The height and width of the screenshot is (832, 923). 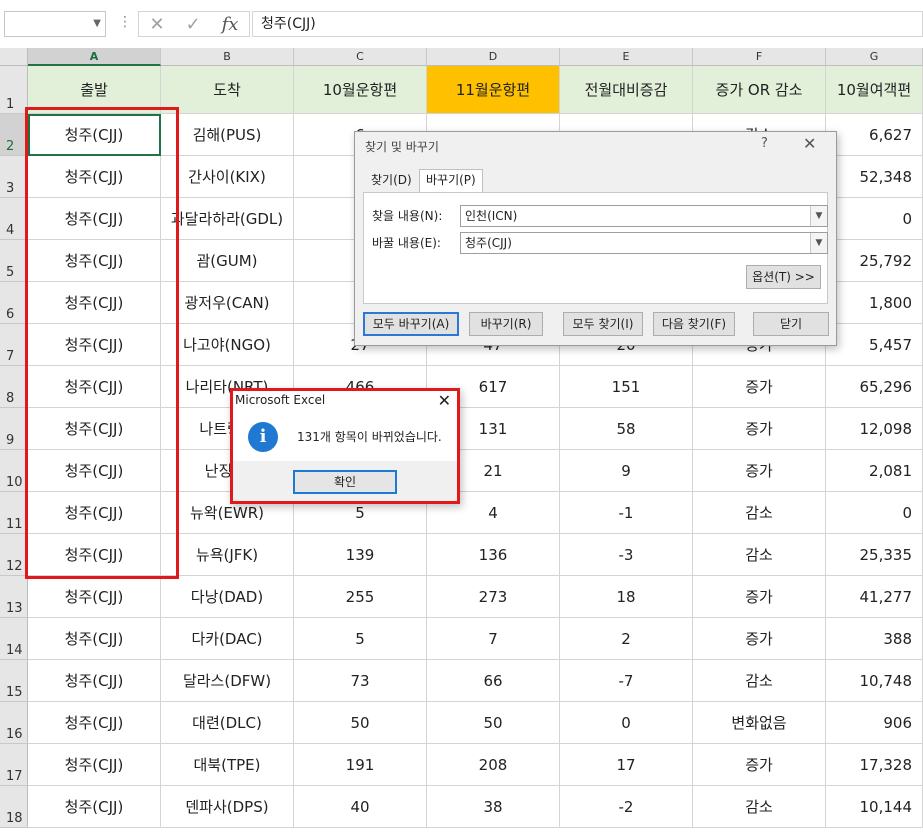 I want to click on table-cell: 덴파사(DPS), so click(x=227, y=807).